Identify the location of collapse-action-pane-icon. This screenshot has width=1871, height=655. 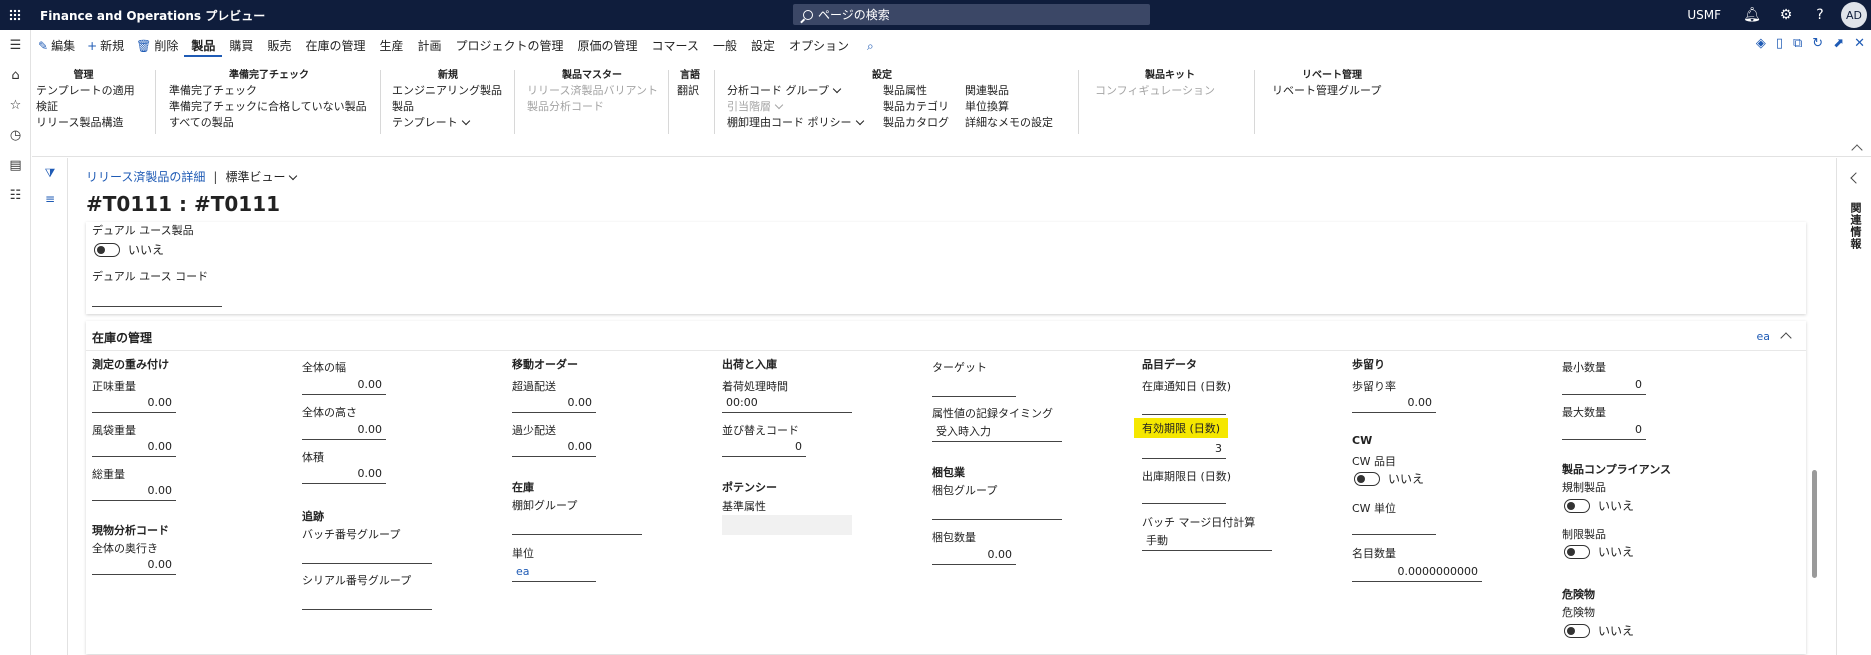
(1857, 150).